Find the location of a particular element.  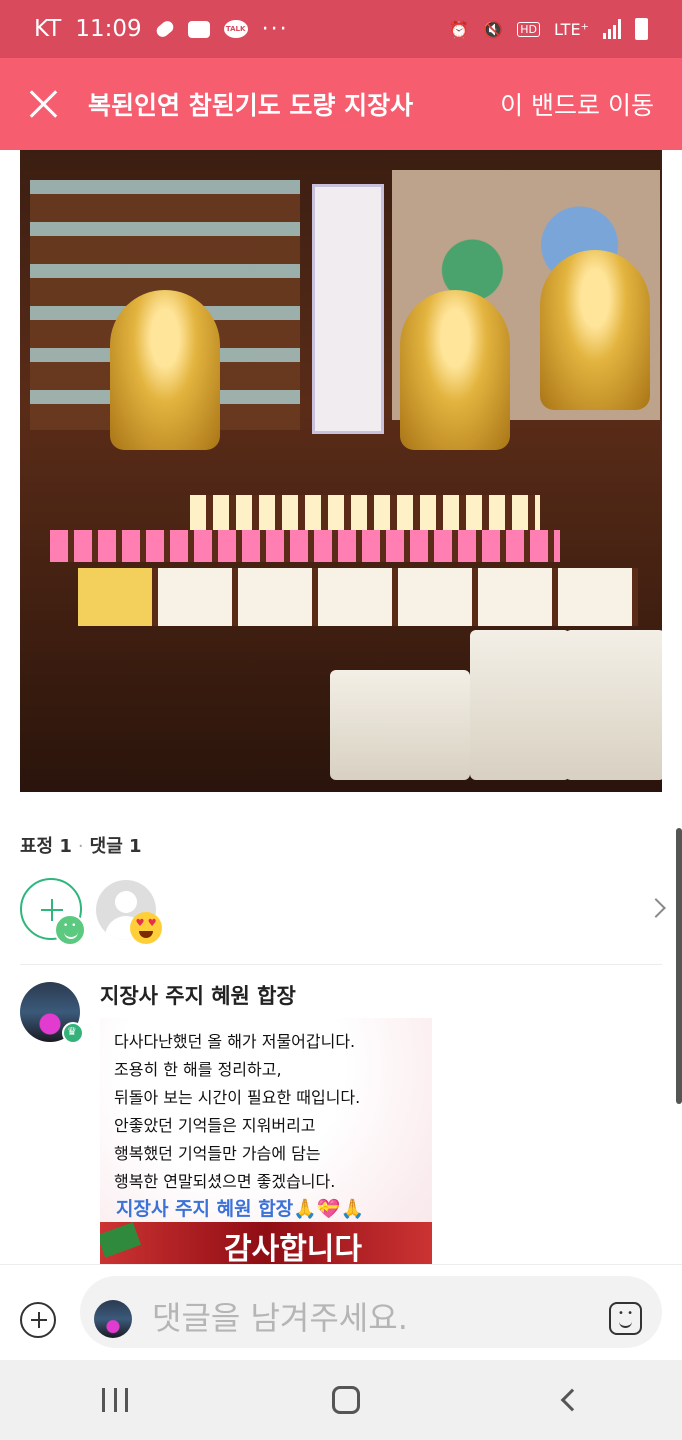

system-nav-bar is located at coordinates (341, 1400).